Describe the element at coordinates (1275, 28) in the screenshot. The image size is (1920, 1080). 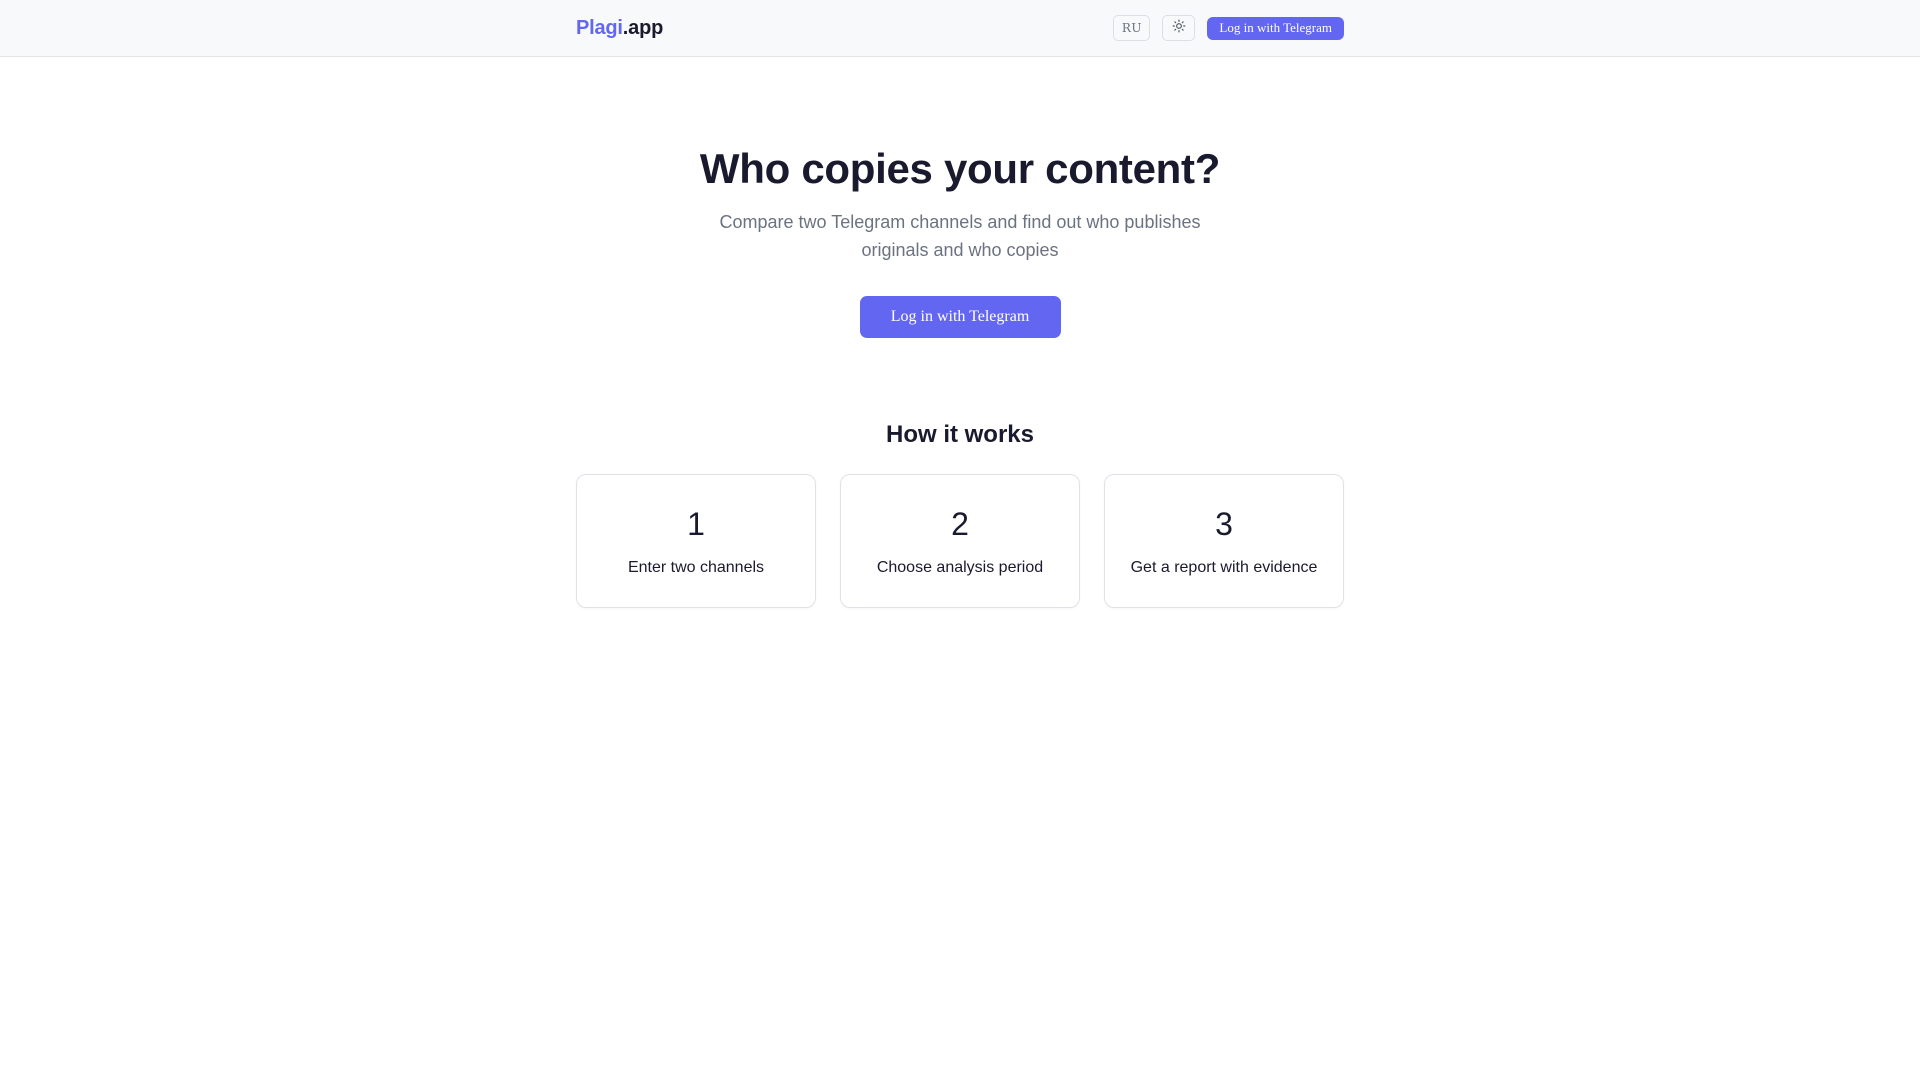
I see `header-login-button: Log in with Telegram` at that location.